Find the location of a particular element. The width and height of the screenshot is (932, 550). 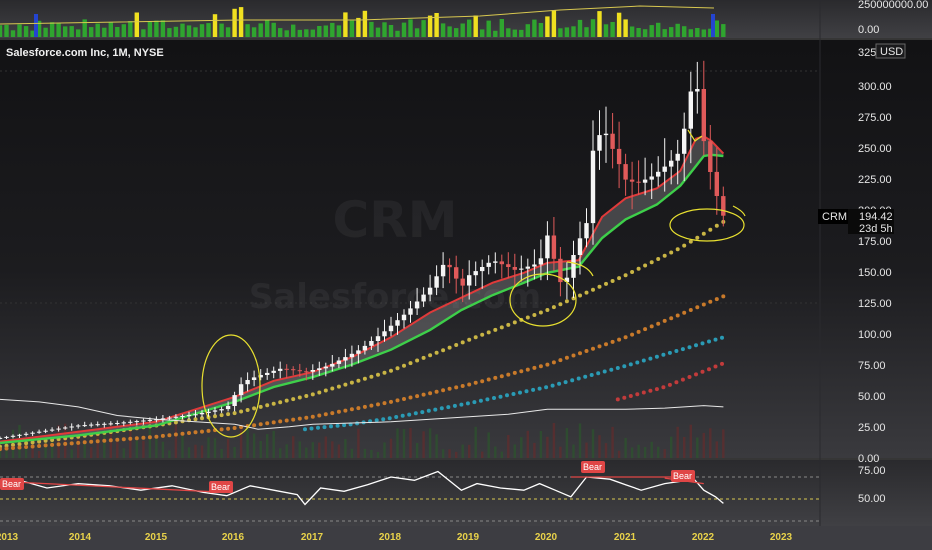

time-tick-2014: 2014 is located at coordinates (80, 537).